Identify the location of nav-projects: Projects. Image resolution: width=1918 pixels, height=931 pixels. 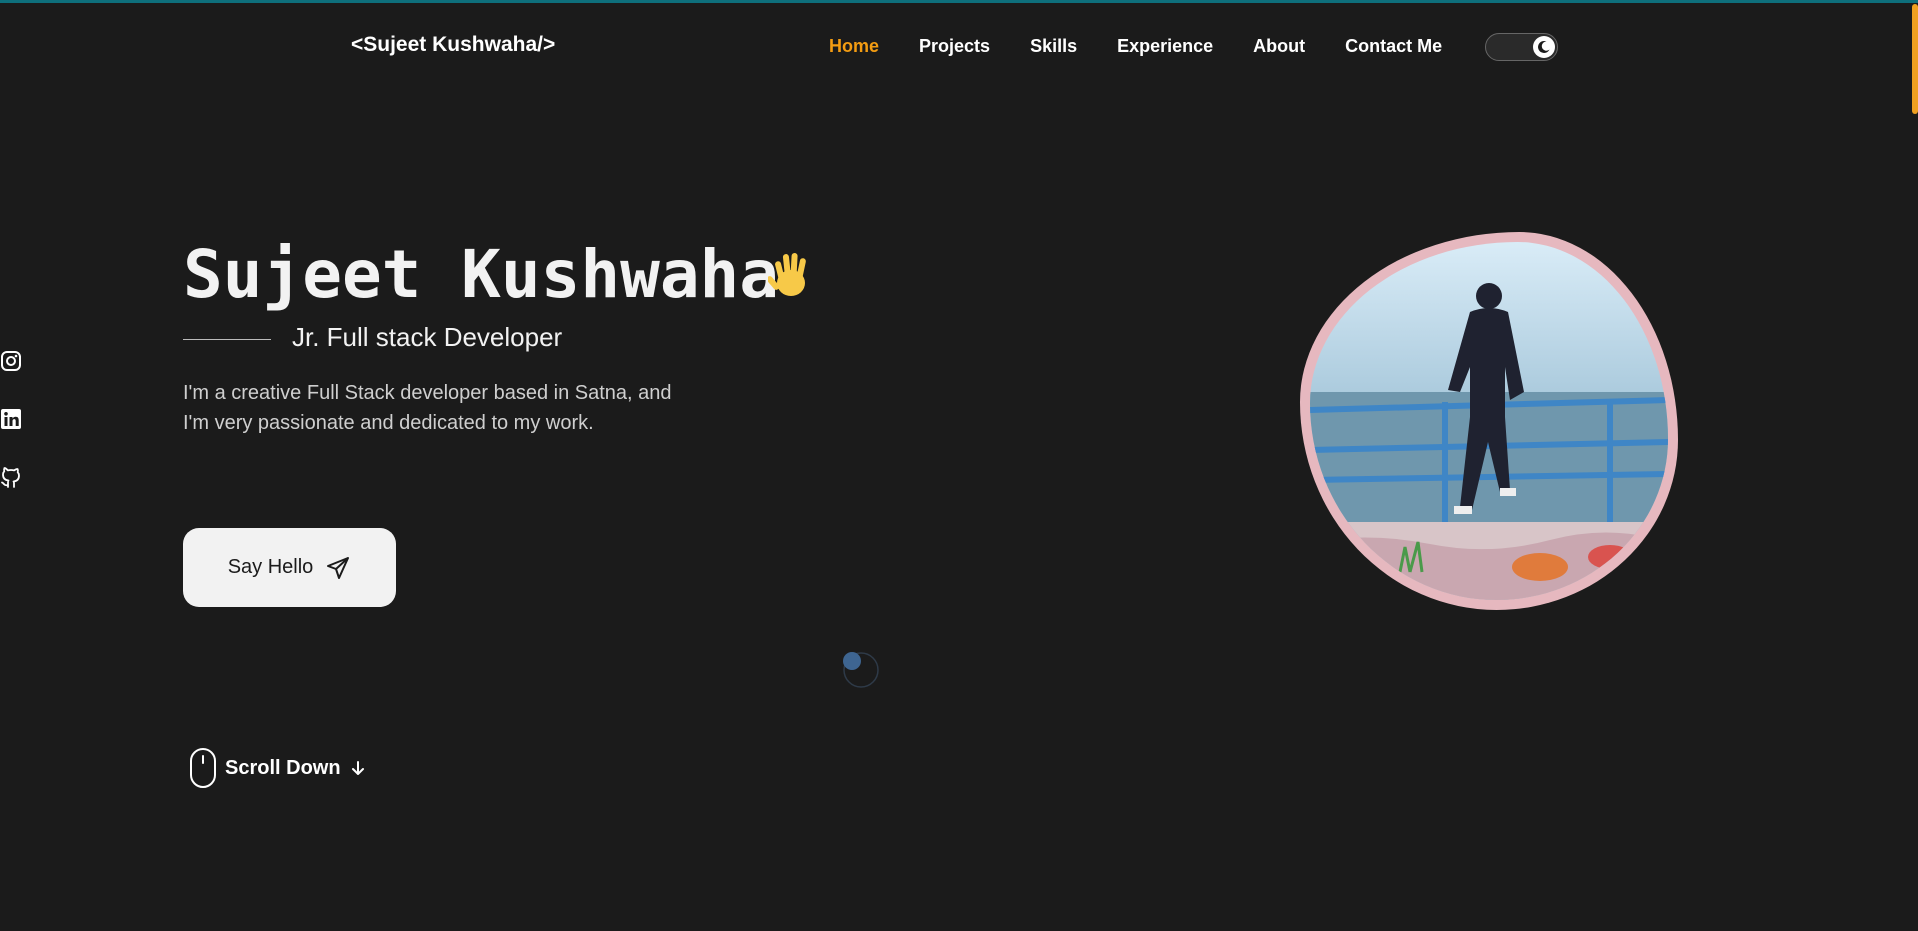
(954, 46).